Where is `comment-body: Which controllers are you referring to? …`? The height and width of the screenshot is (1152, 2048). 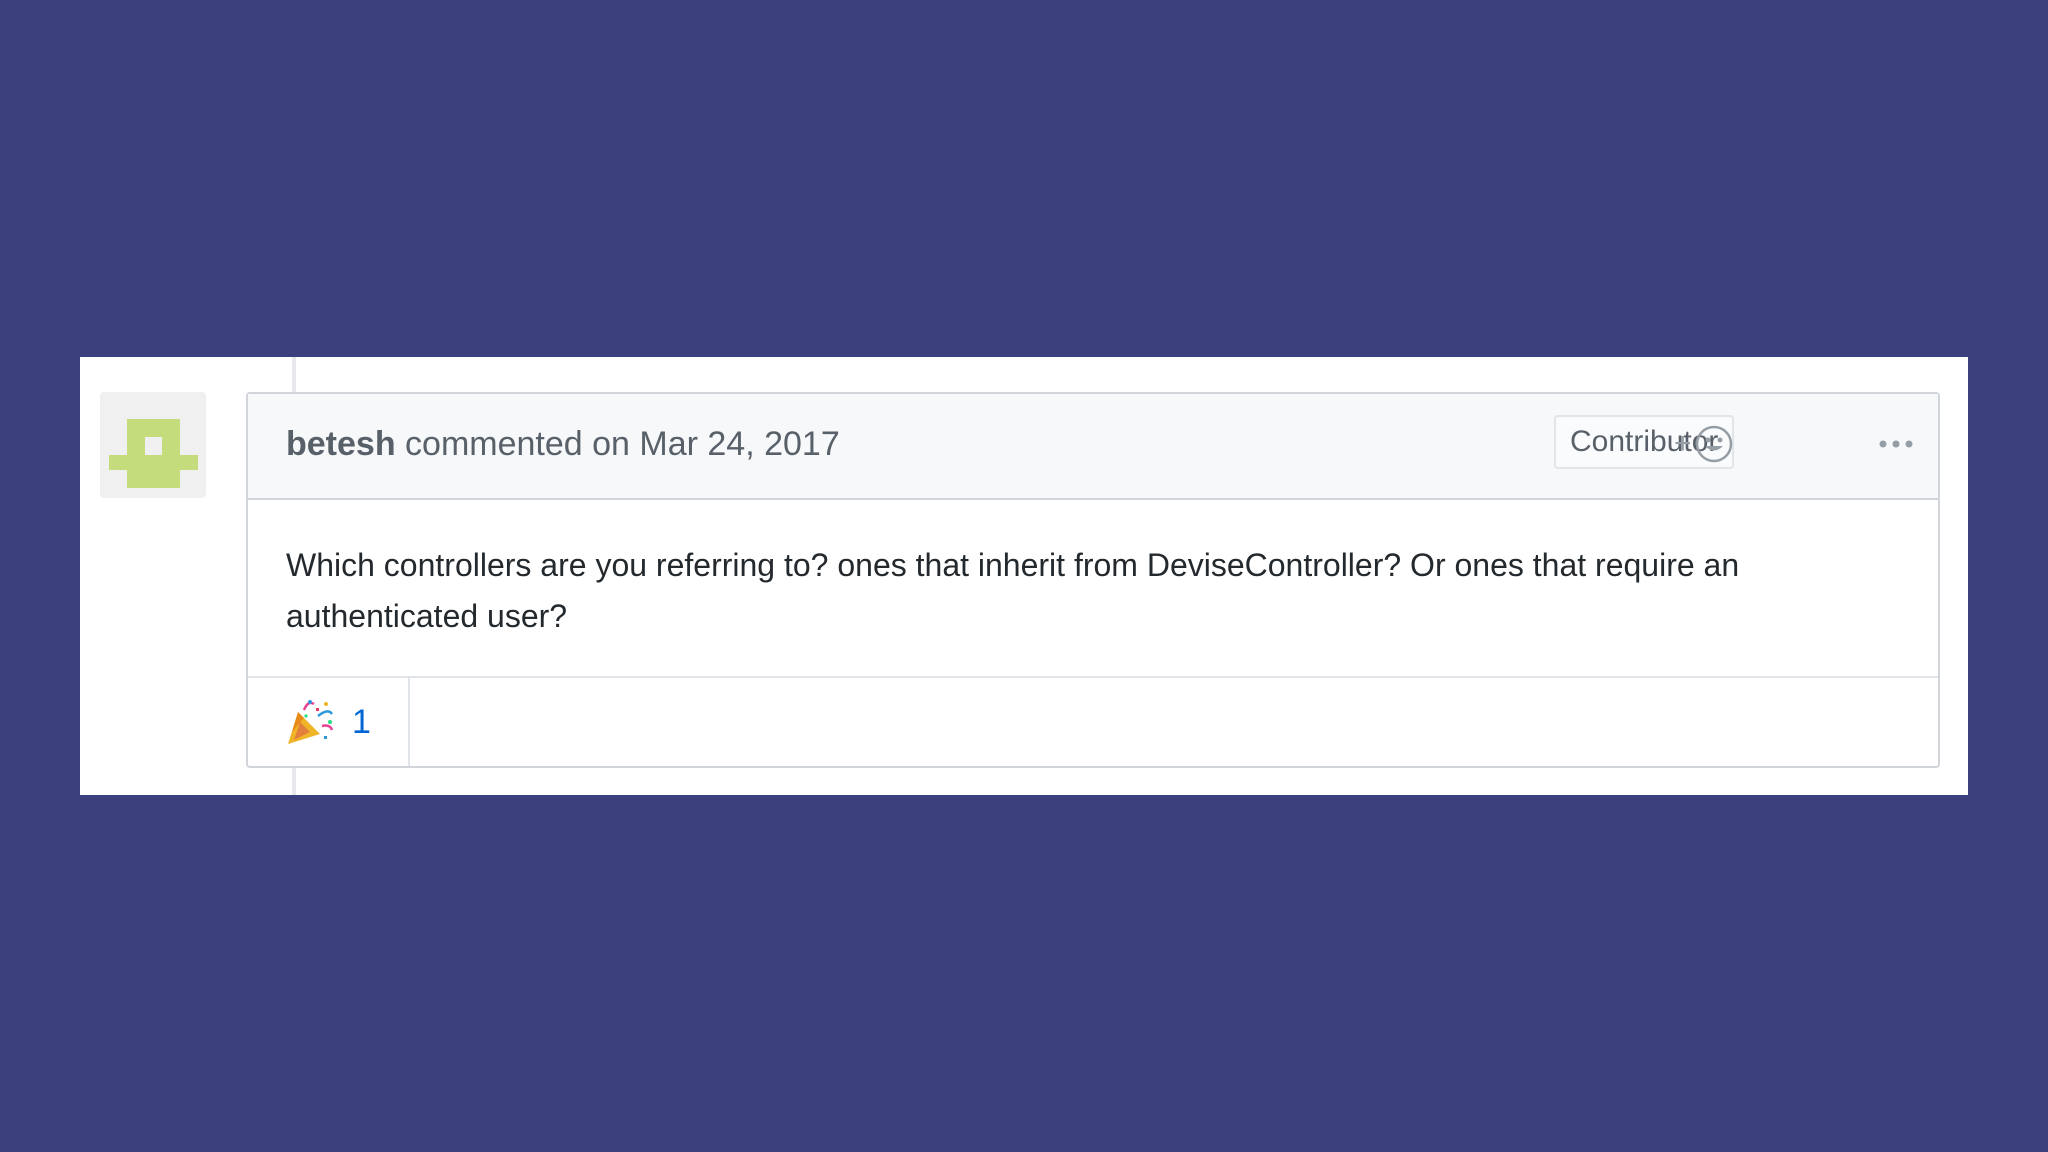
comment-body: Which controllers are you referring to? … is located at coordinates (1093, 589).